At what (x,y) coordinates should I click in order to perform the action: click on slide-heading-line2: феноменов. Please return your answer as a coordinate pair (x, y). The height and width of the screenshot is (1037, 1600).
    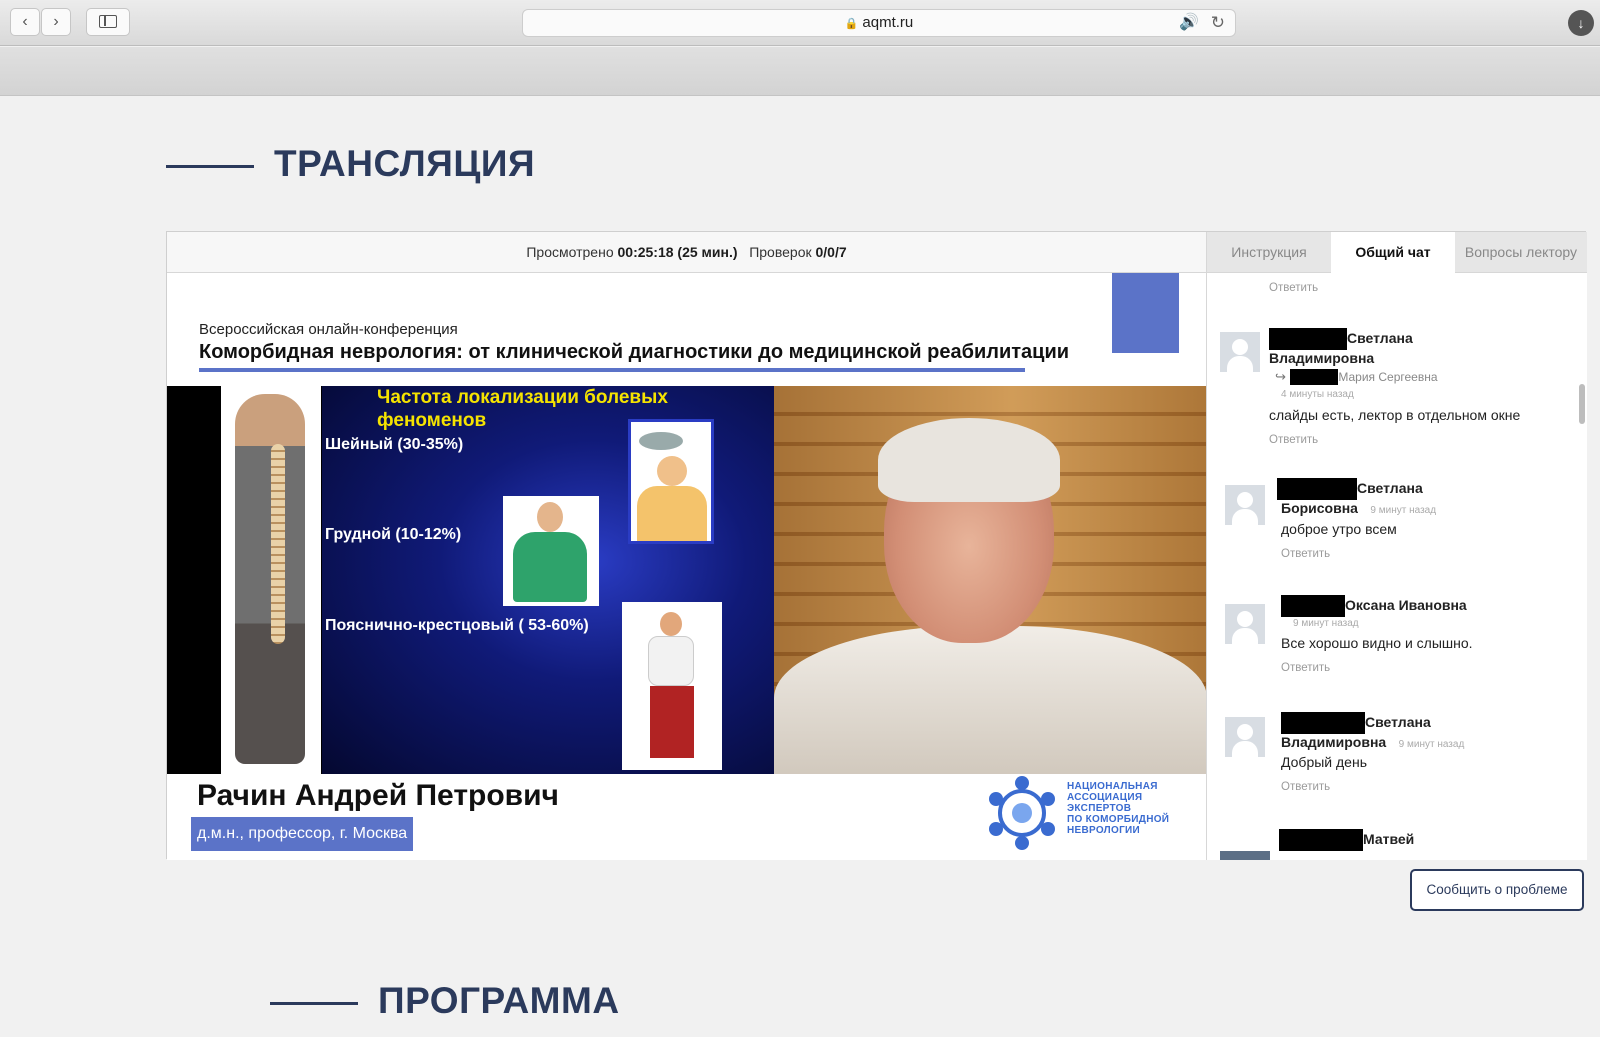
    Looking at the image, I should click on (432, 420).